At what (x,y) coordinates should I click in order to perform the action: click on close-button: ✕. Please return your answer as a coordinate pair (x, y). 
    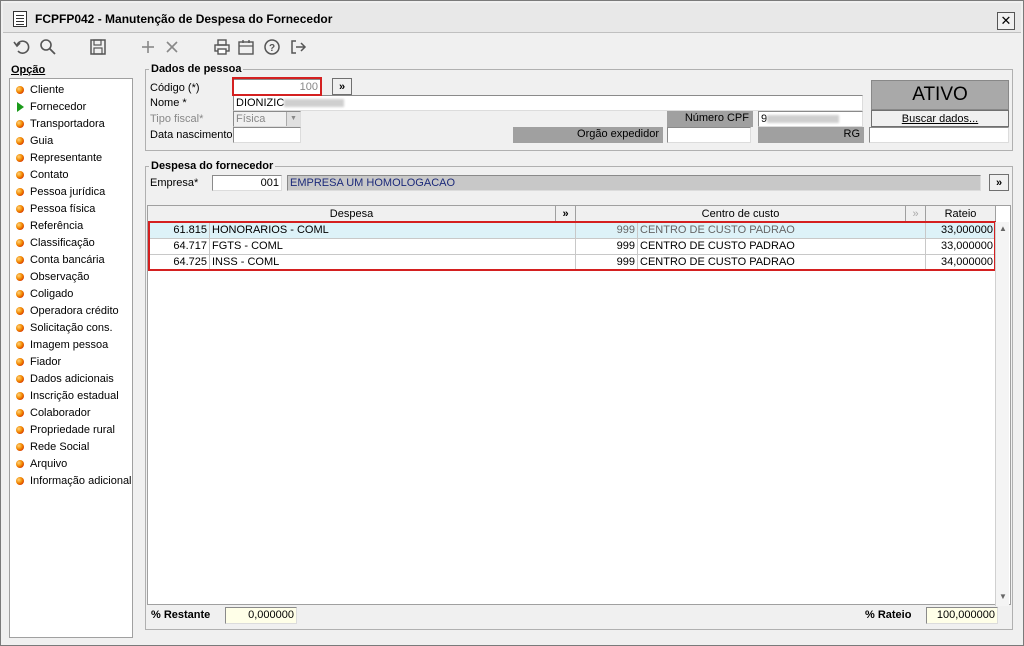
    Looking at the image, I should click on (1006, 21).